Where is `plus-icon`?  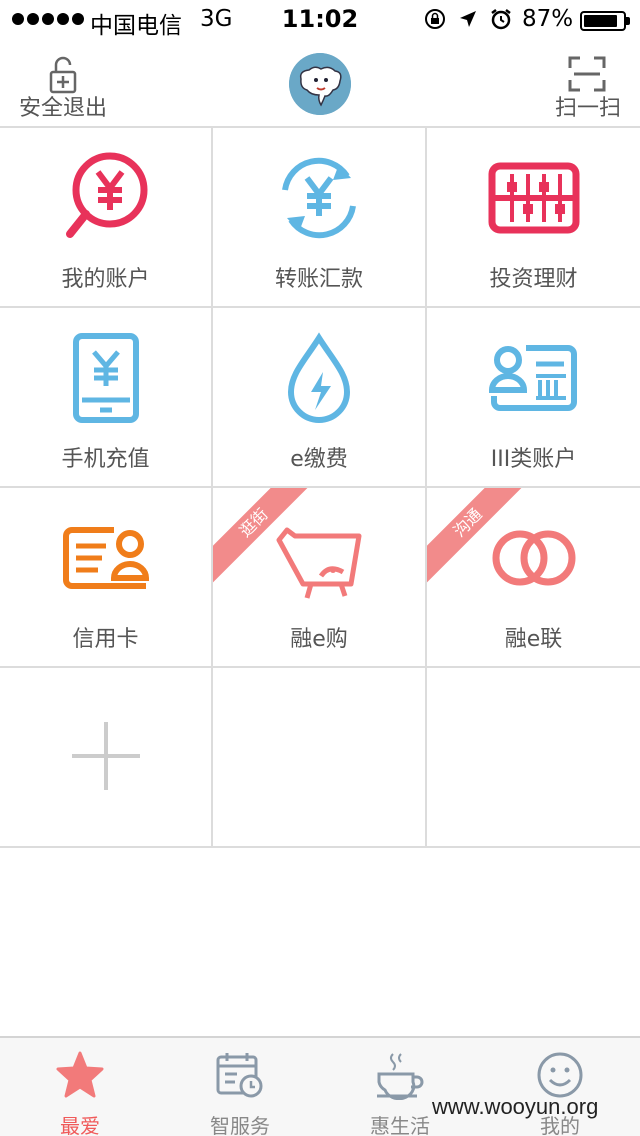
plus-icon is located at coordinates (105, 756).